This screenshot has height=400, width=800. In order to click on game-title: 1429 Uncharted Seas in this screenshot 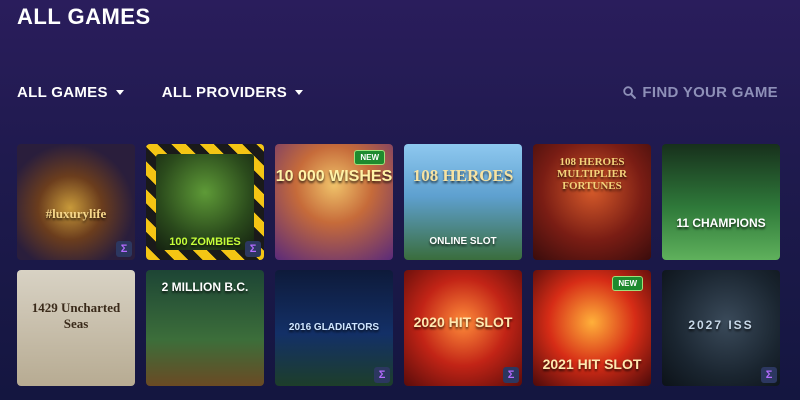, I will do `click(76, 315)`.